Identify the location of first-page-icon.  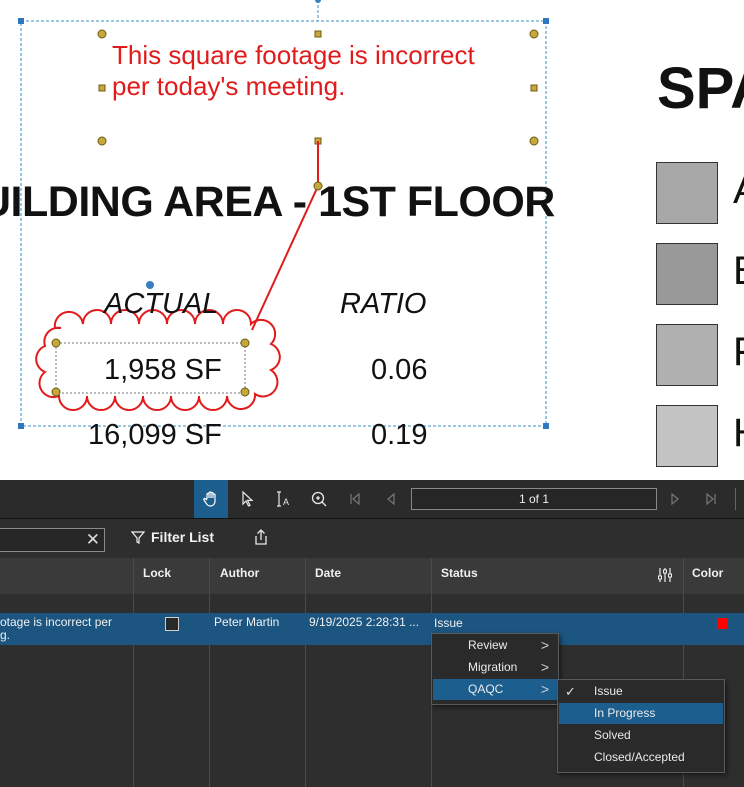
(355, 499).